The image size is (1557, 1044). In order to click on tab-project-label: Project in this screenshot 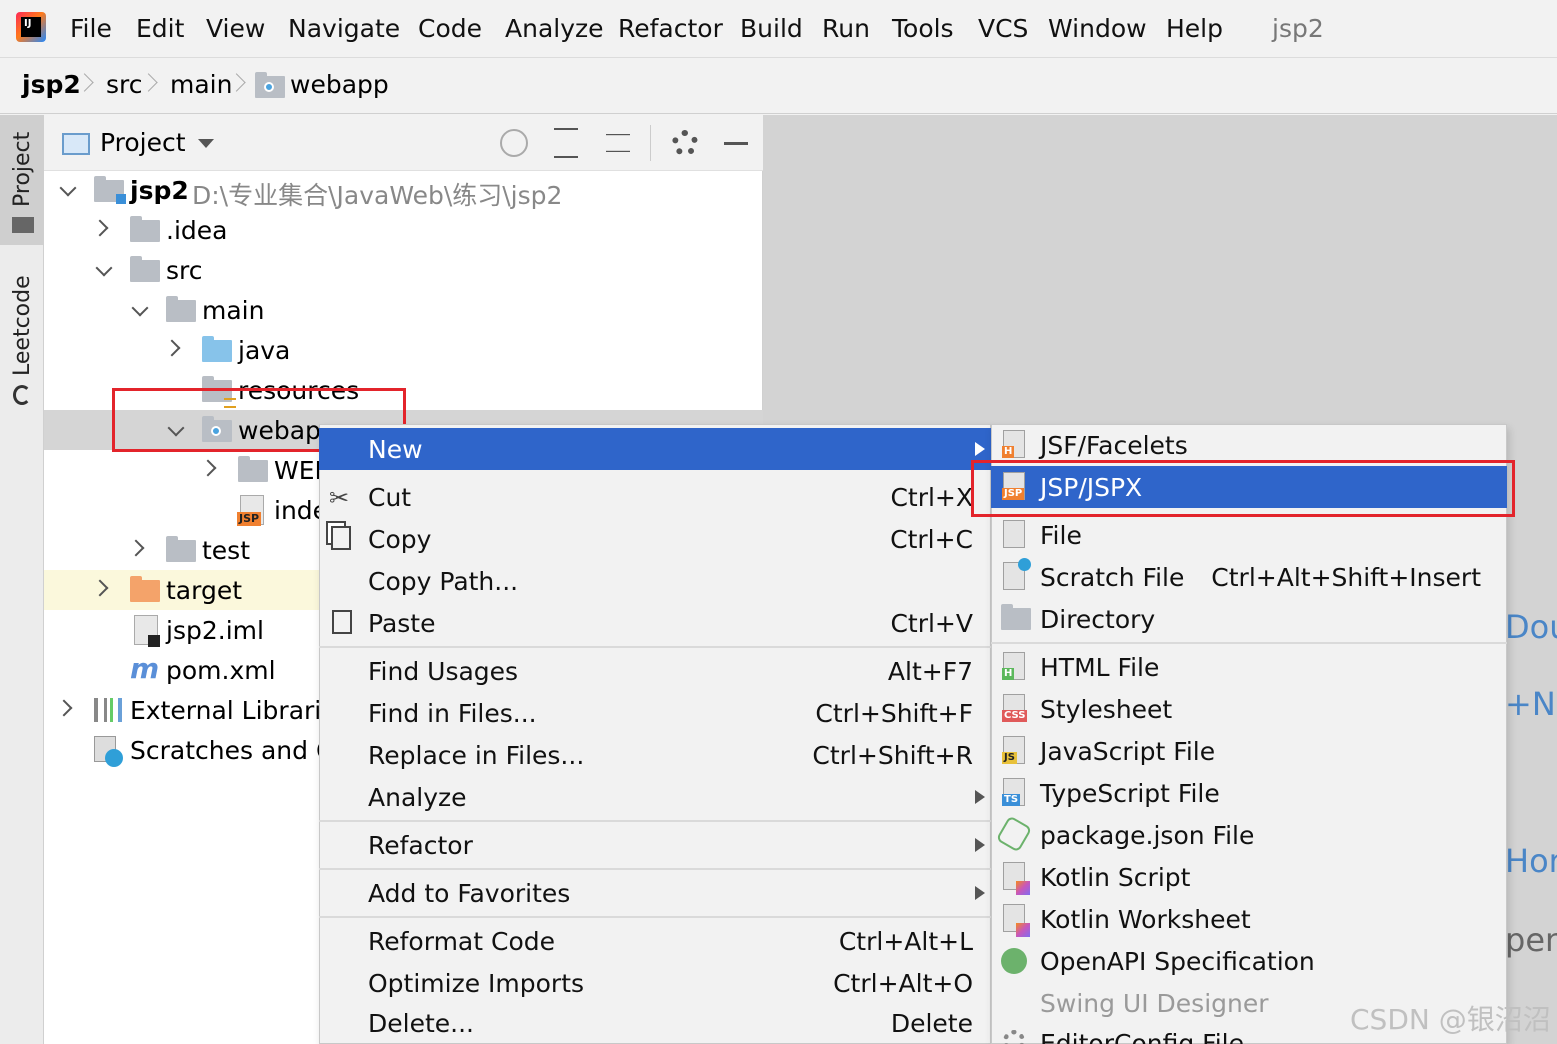, I will do `click(22, 169)`.